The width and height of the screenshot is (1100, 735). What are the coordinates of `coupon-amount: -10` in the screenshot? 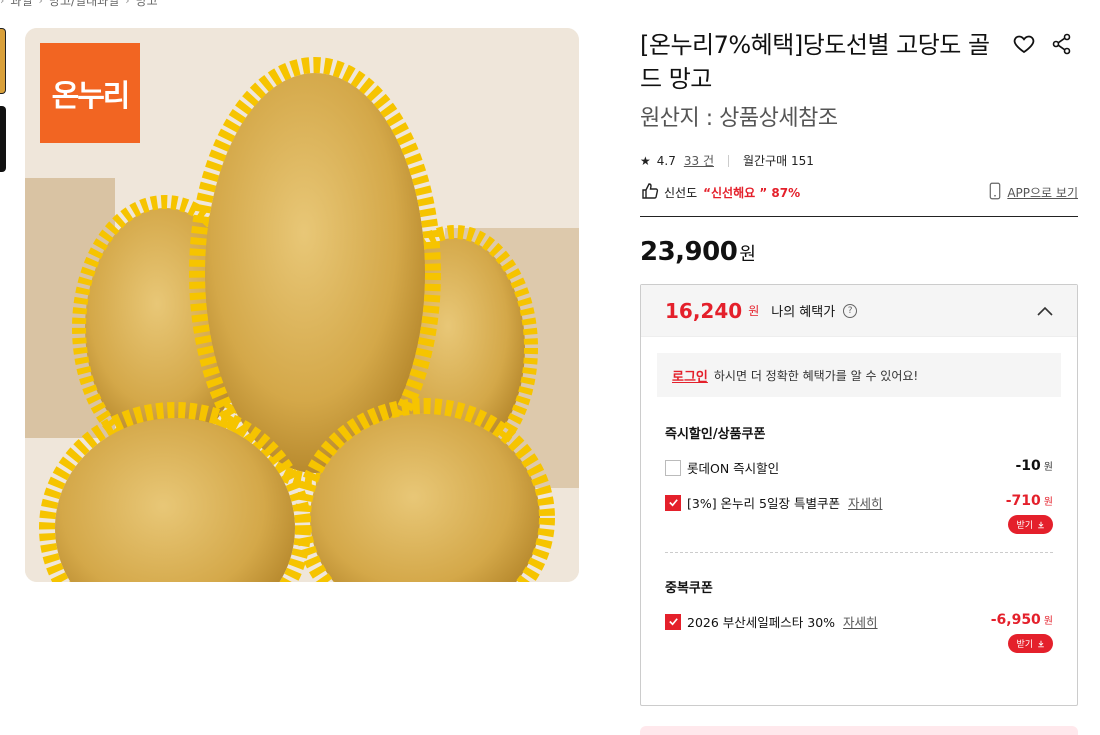 It's located at (1028, 466).